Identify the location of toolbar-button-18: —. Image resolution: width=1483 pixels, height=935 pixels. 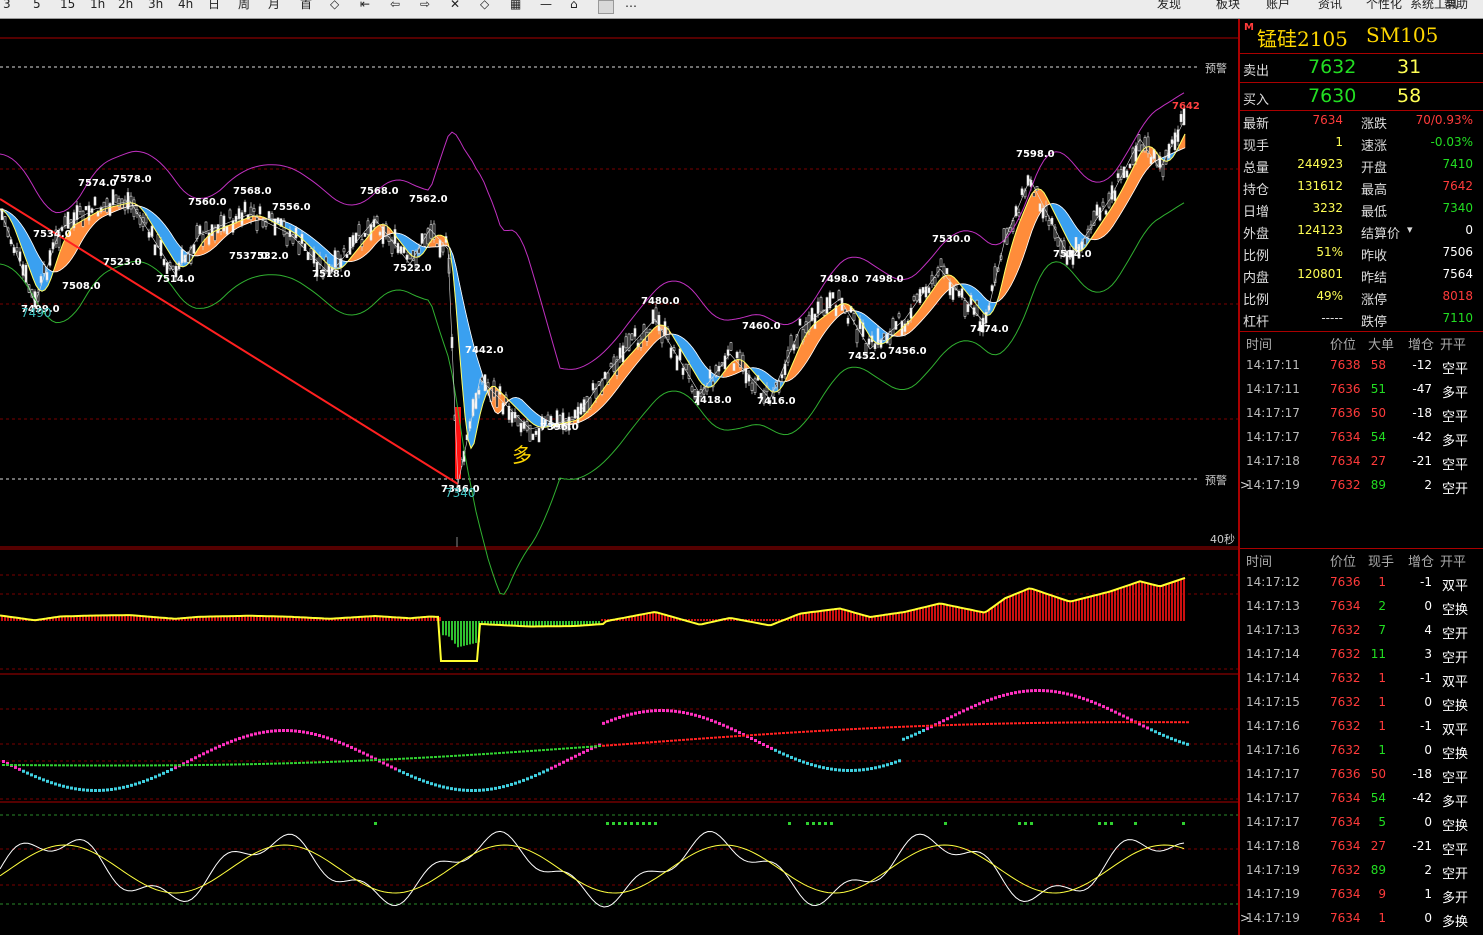
(546, 6).